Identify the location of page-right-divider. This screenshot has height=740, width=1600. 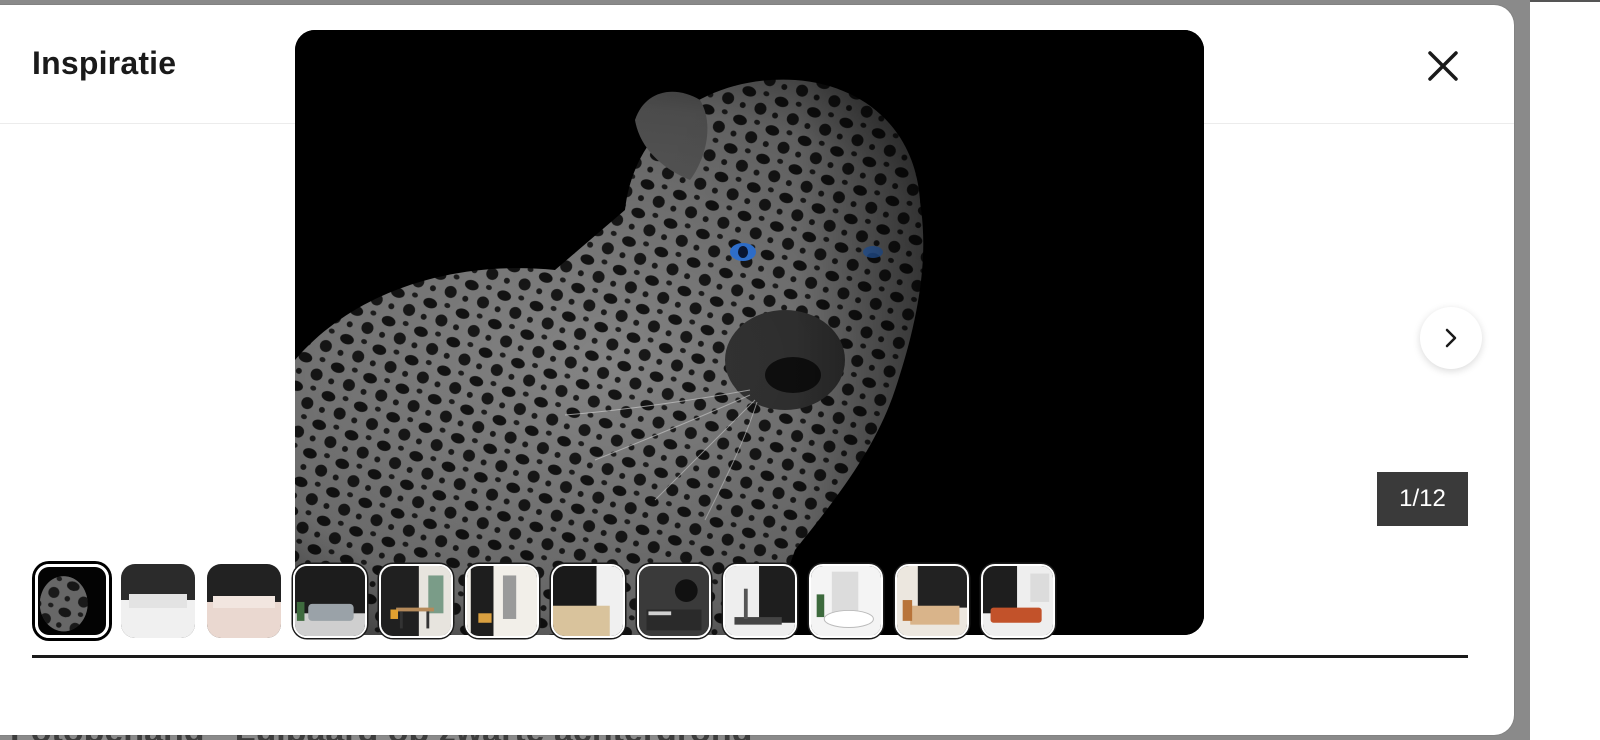
(1565, 1).